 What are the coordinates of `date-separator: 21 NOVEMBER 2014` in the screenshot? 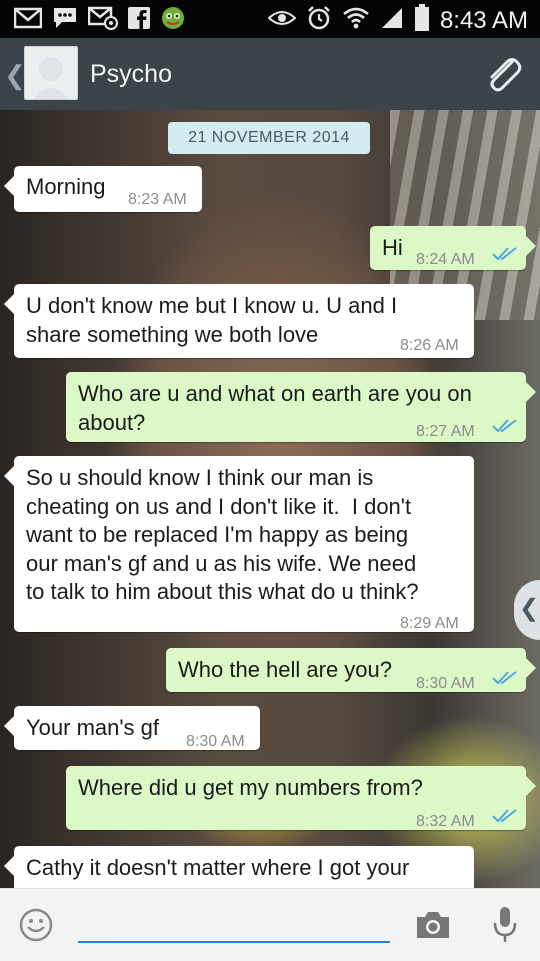 It's located at (269, 138).